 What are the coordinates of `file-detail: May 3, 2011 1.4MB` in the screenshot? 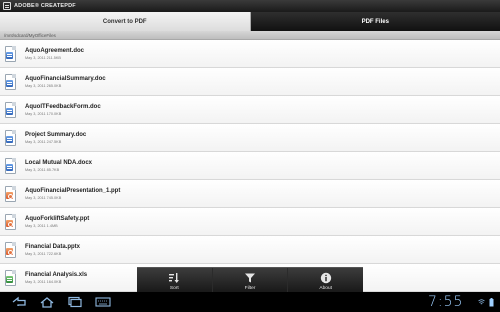 It's located at (41, 225).